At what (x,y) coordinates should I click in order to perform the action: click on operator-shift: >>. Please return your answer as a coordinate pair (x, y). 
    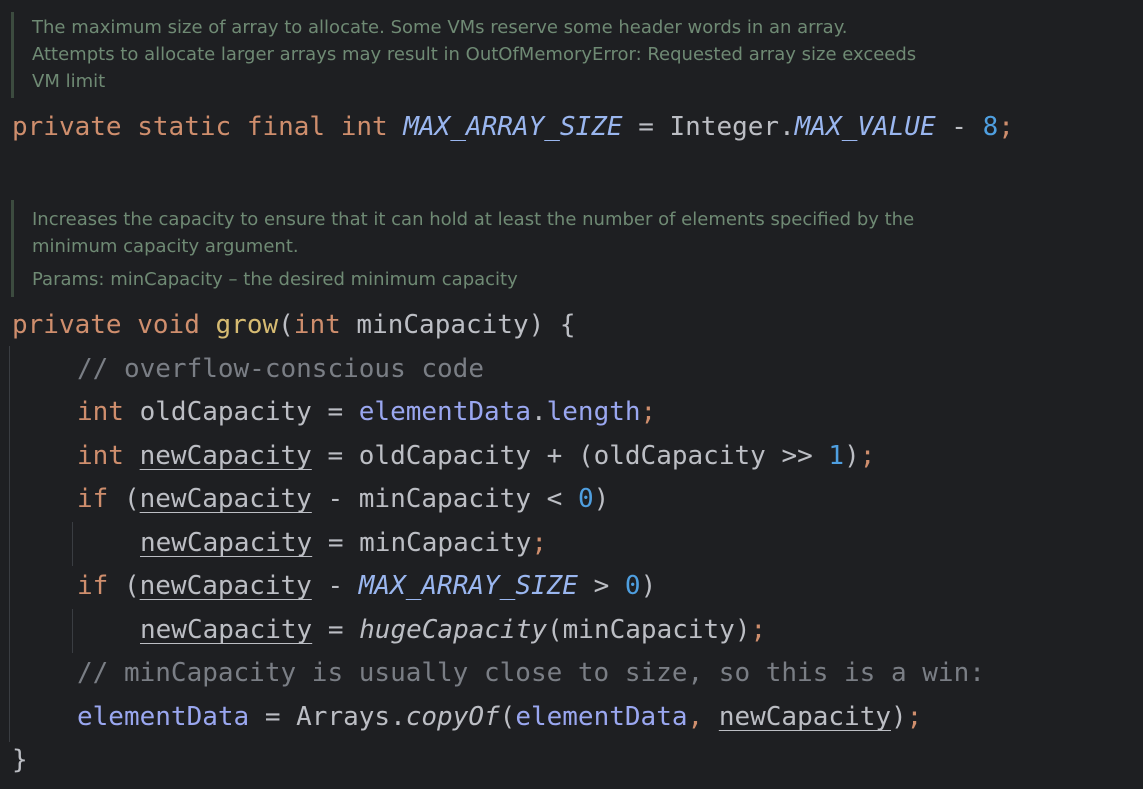
    Looking at the image, I should click on (797, 456).